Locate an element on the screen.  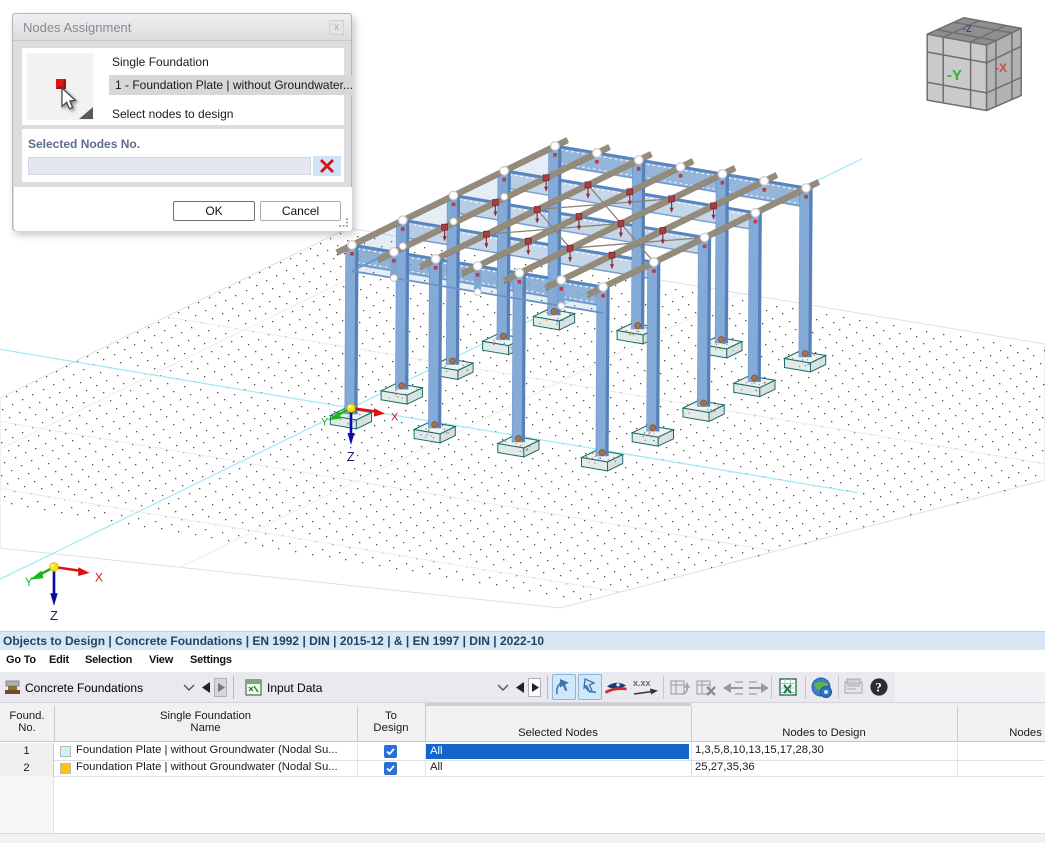
svg-text: -Y is located at coordinates (954, 75).